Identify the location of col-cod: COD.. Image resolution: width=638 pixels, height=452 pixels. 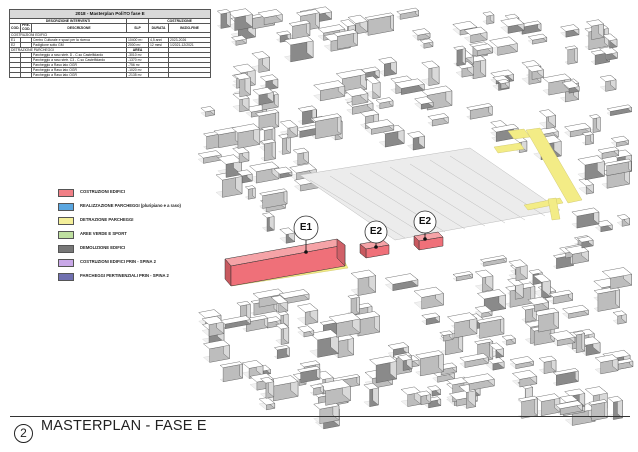
(15, 28).